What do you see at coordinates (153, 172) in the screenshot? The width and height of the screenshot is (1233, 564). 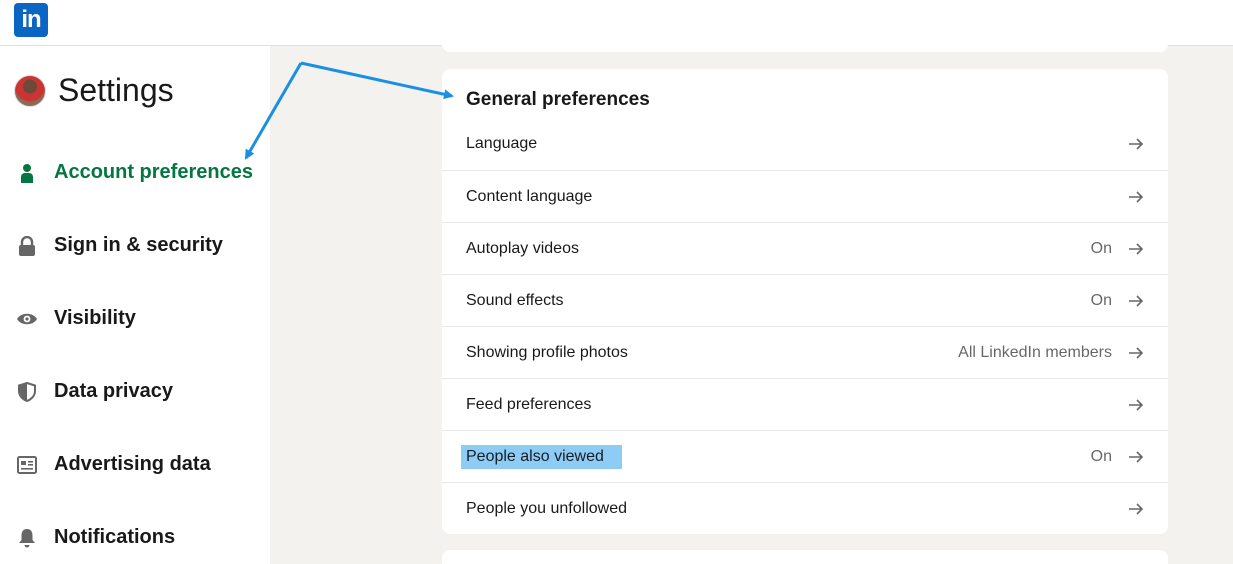 I see `sidebar-item-label: Account preferences` at bounding box center [153, 172].